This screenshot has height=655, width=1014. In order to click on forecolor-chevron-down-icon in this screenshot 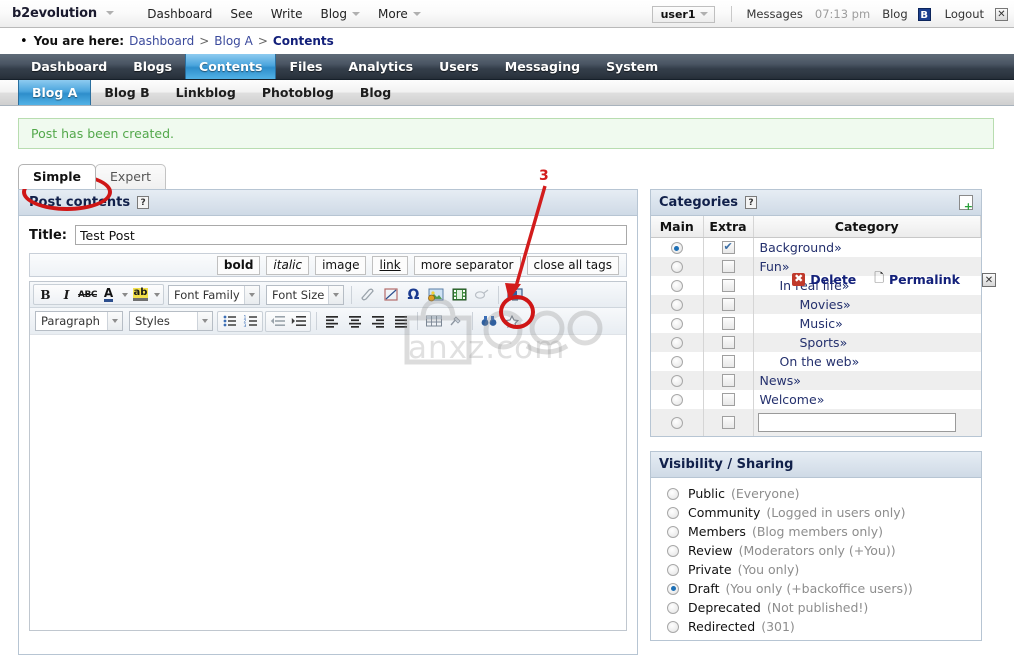, I will do `click(124, 294)`.